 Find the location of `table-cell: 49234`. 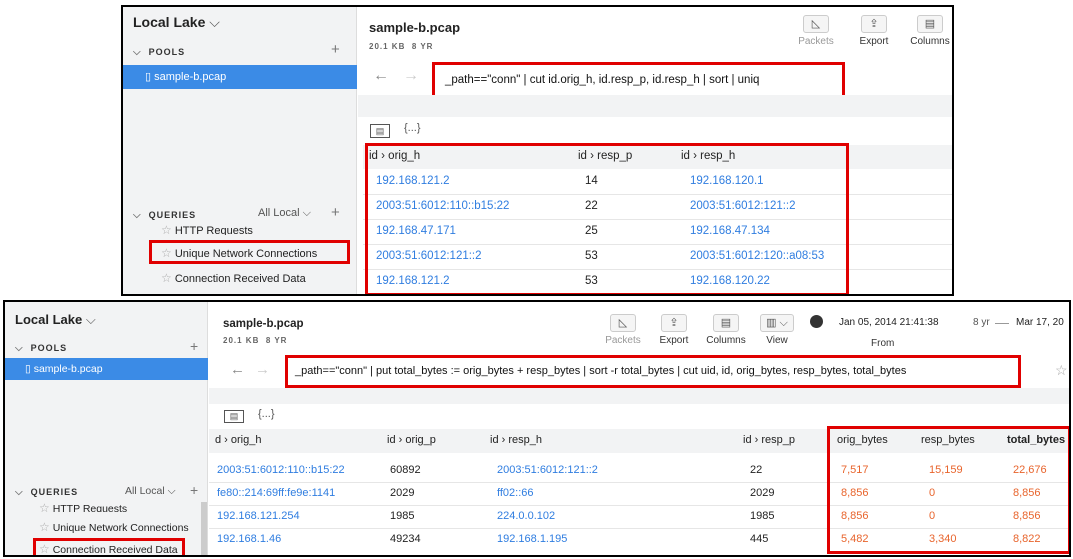

table-cell: 49234 is located at coordinates (405, 539).